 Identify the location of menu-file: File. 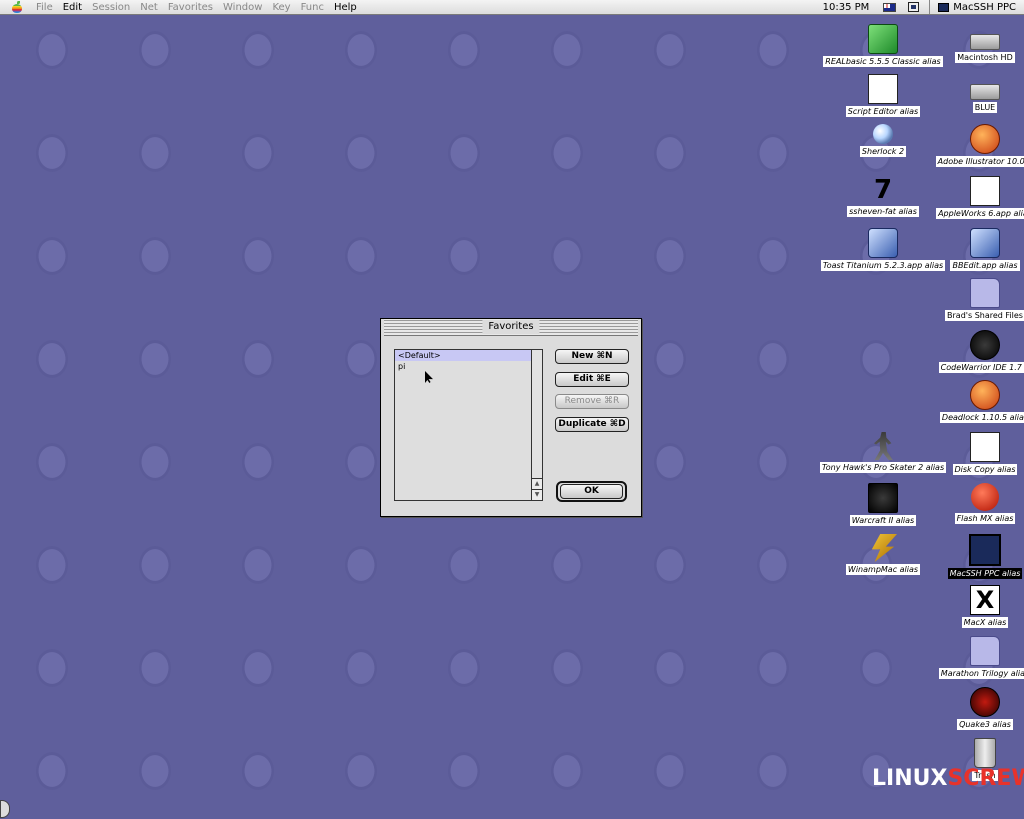
(44, 7).